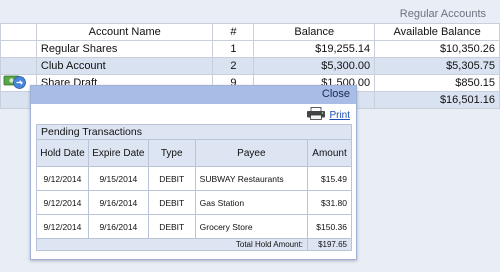 The width and height of the screenshot is (500, 272). I want to click on amount: $15.49, so click(329, 178).